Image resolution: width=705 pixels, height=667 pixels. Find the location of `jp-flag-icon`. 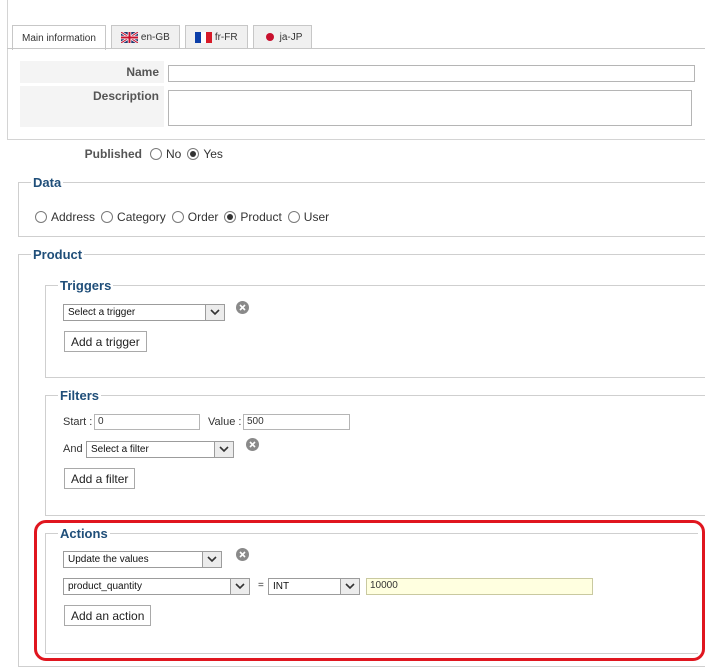

jp-flag-icon is located at coordinates (270, 37).